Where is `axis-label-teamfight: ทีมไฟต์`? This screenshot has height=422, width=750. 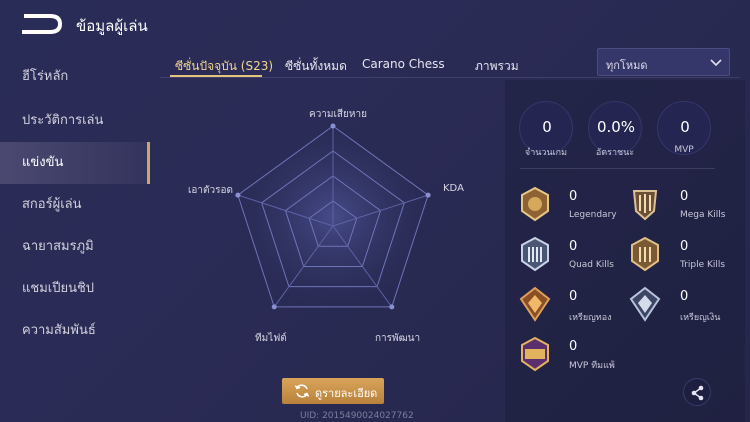 axis-label-teamfight: ทีมไฟต์ is located at coordinates (271, 338).